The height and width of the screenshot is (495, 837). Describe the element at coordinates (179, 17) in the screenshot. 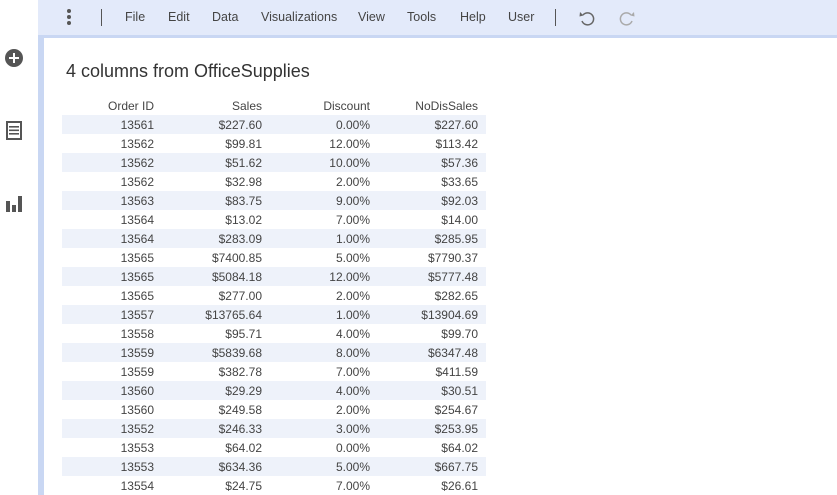

I see `menu-edit: Edit` at that location.